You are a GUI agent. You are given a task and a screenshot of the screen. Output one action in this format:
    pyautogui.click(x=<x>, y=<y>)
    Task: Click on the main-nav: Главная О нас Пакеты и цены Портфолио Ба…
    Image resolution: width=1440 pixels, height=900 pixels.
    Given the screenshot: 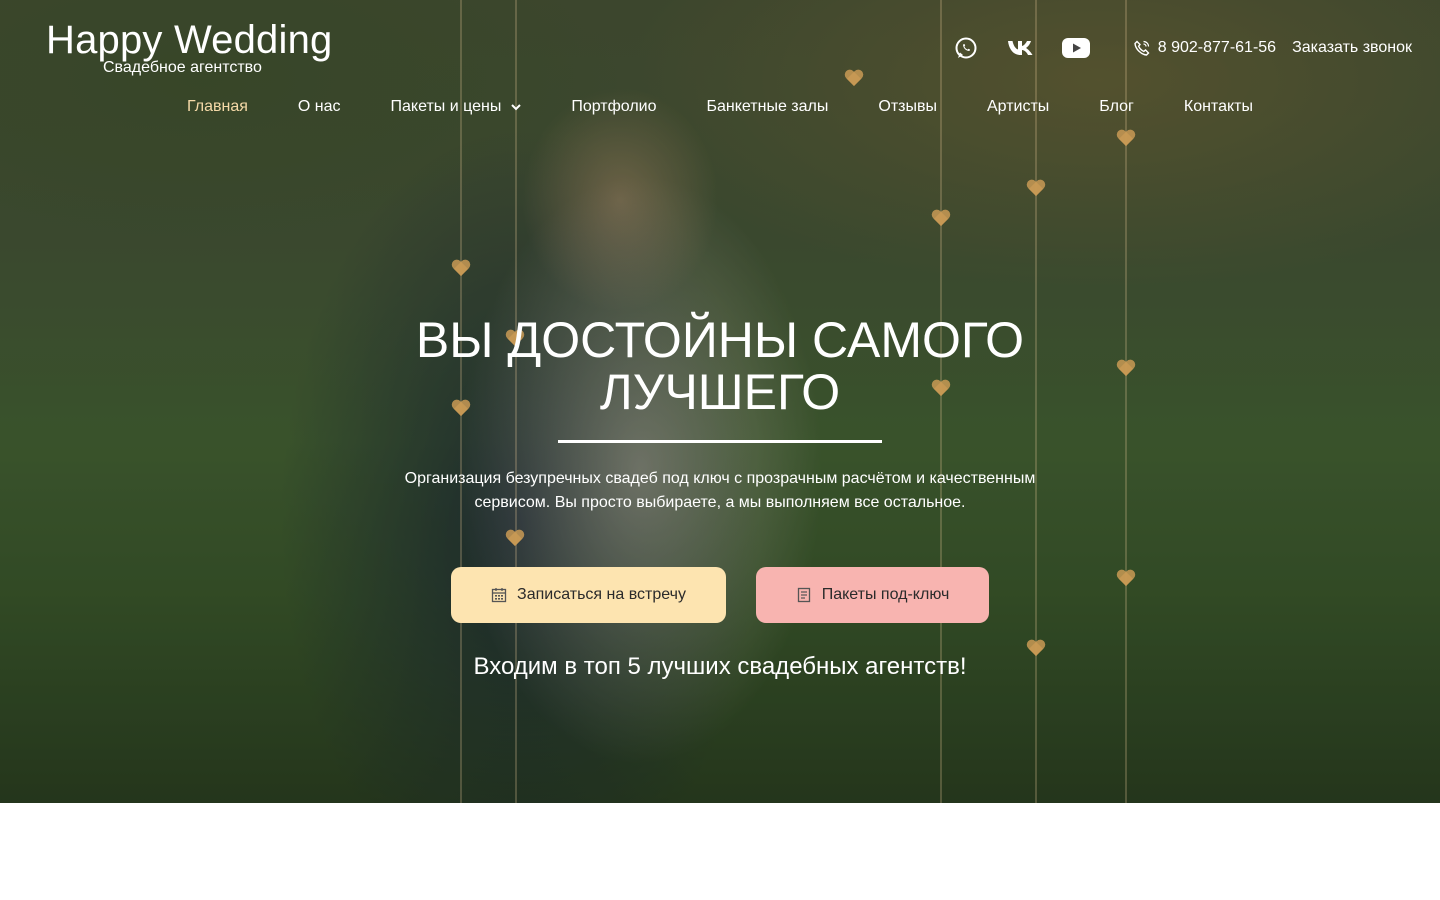 What is the action you would take?
    pyautogui.click(x=720, y=107)
    